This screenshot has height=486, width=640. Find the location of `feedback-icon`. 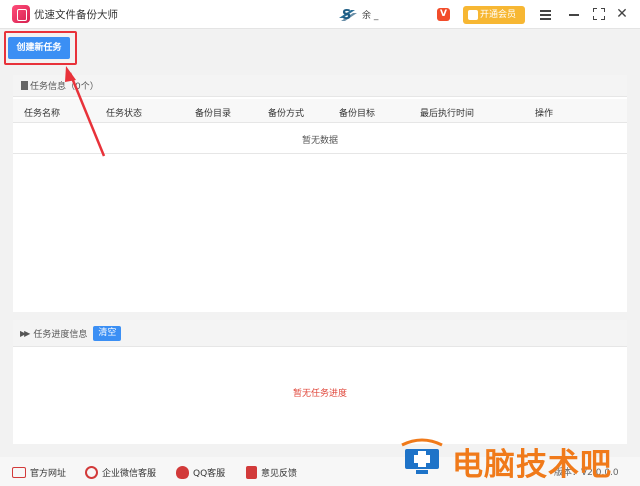

feedback-icon is located at coordinates (251, 472).